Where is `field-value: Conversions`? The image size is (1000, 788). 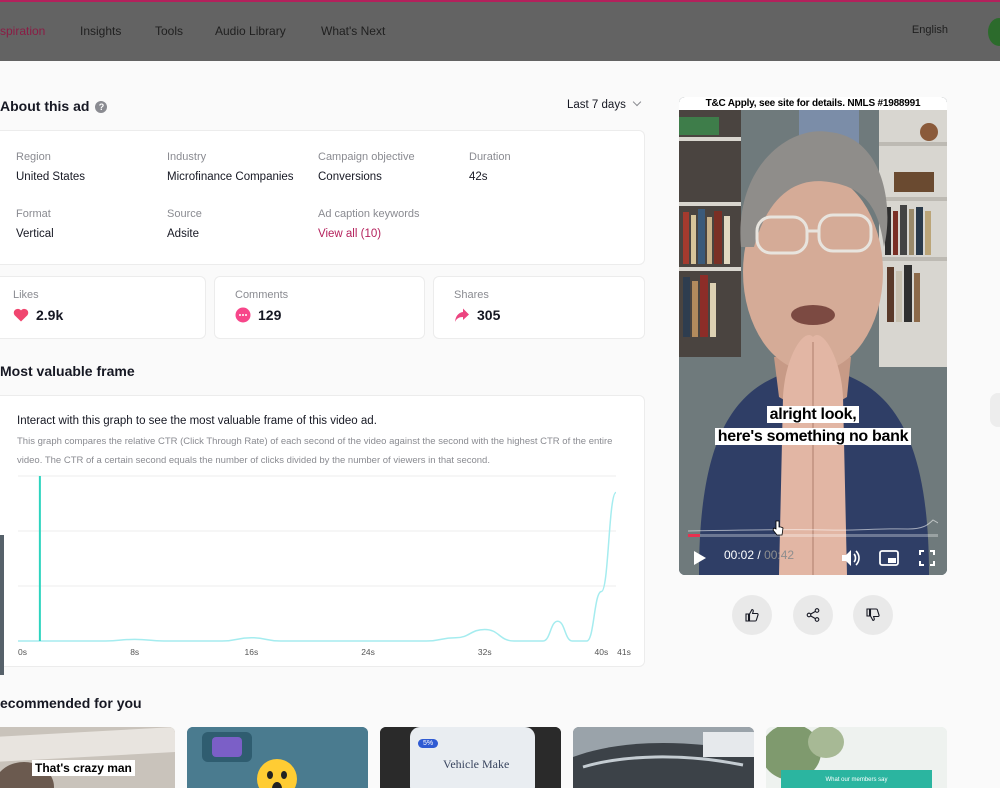
field-value: Conversions is located at coordinates (350, 177).